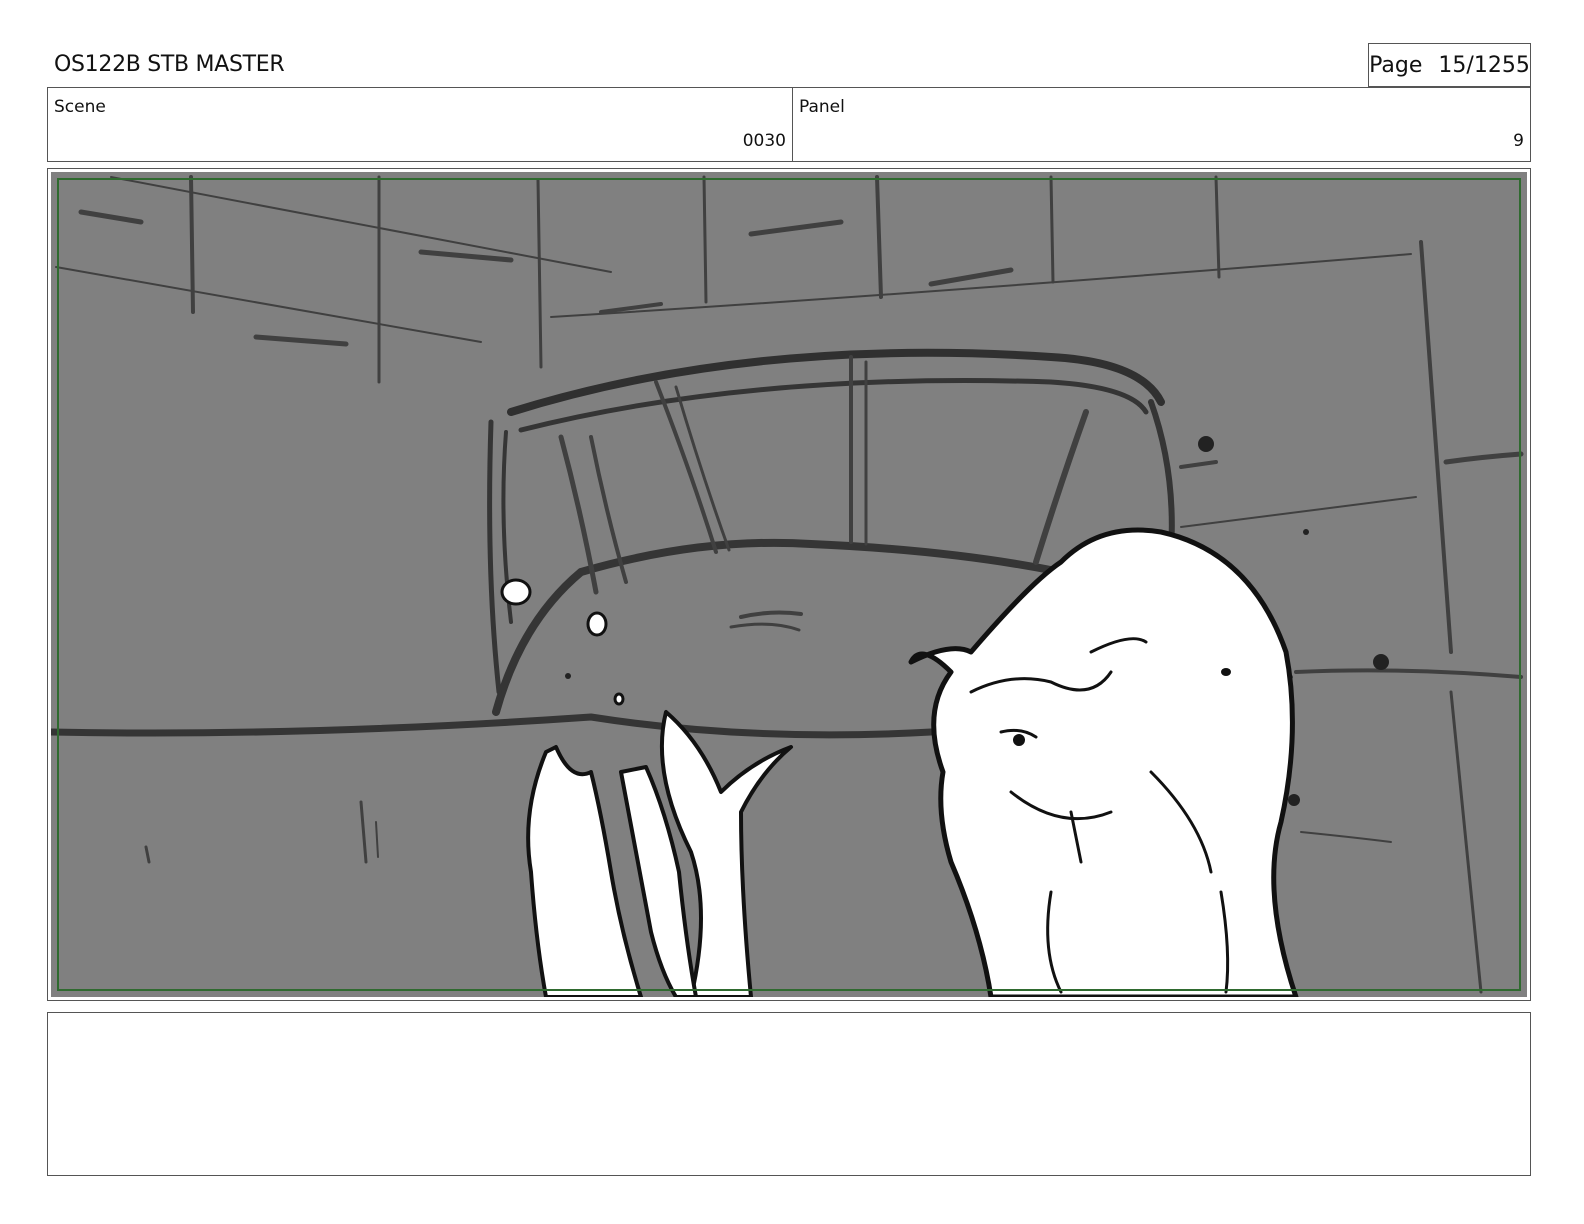 Image resolution: width=1584 pixels, height=1224 pixels. I want to click on document-title: OS122B STB MASTER, so click(169, 64).